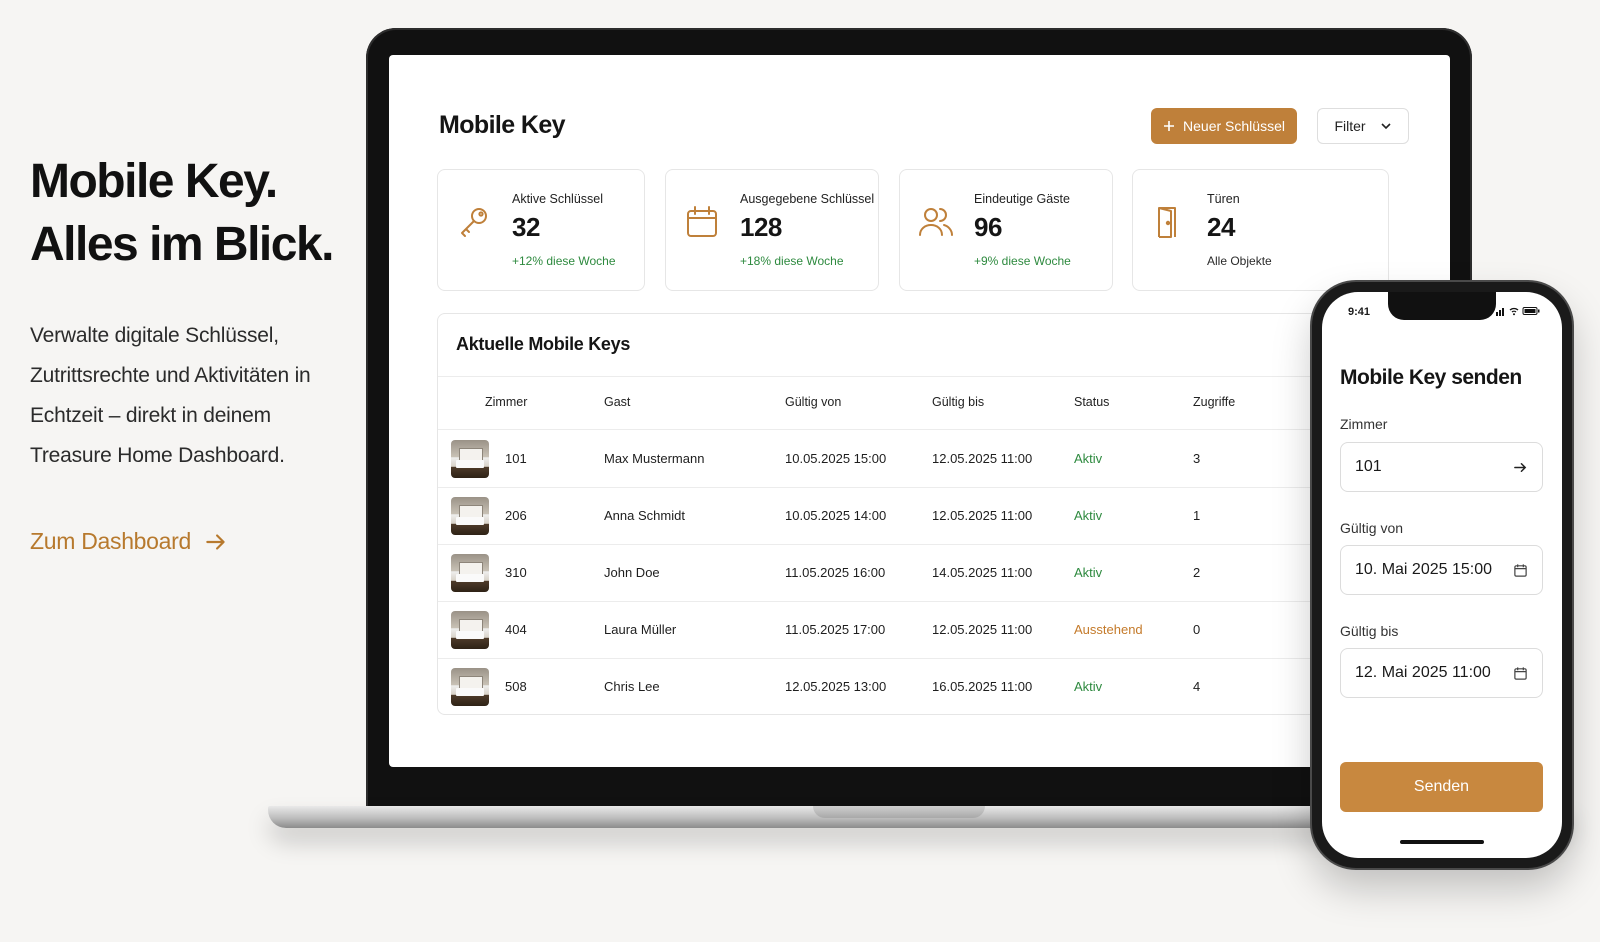  Describe the element at coordinates (936, 222) in the screenshot. I see `users-icon` at that location.